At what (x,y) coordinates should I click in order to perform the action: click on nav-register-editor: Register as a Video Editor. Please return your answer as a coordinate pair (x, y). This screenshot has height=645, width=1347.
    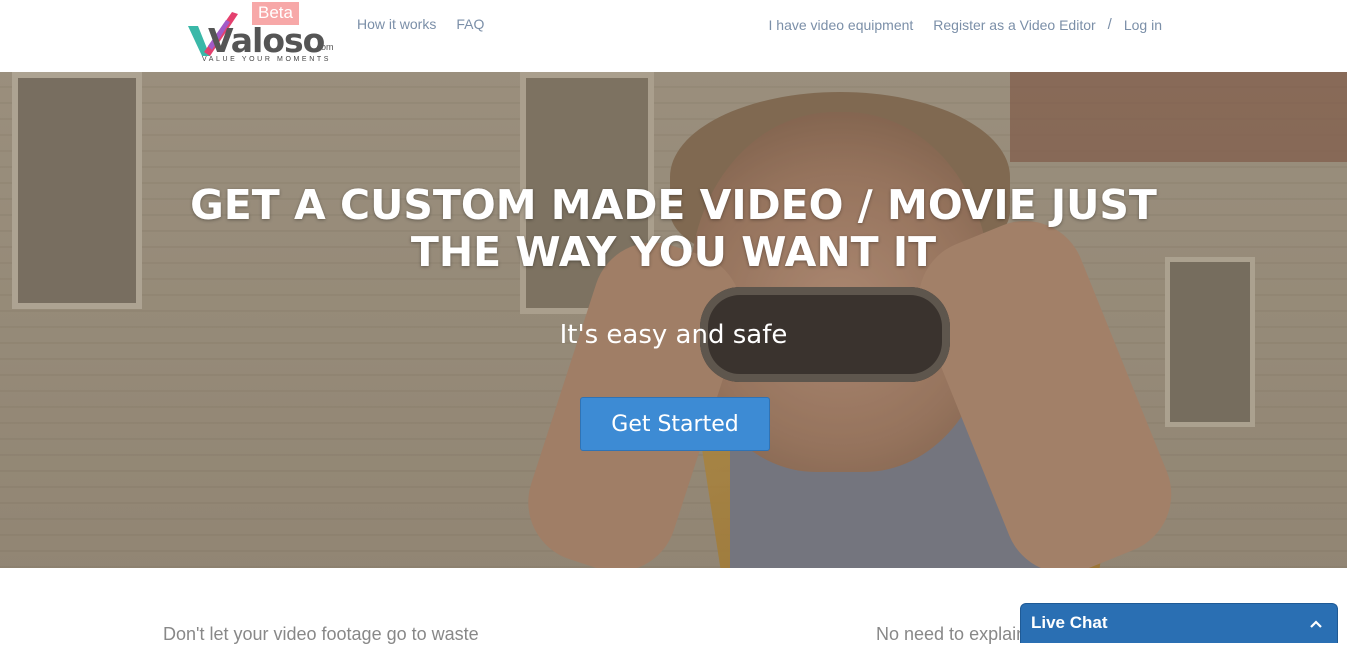
    Looking at the image, I should click on (1014, 25).